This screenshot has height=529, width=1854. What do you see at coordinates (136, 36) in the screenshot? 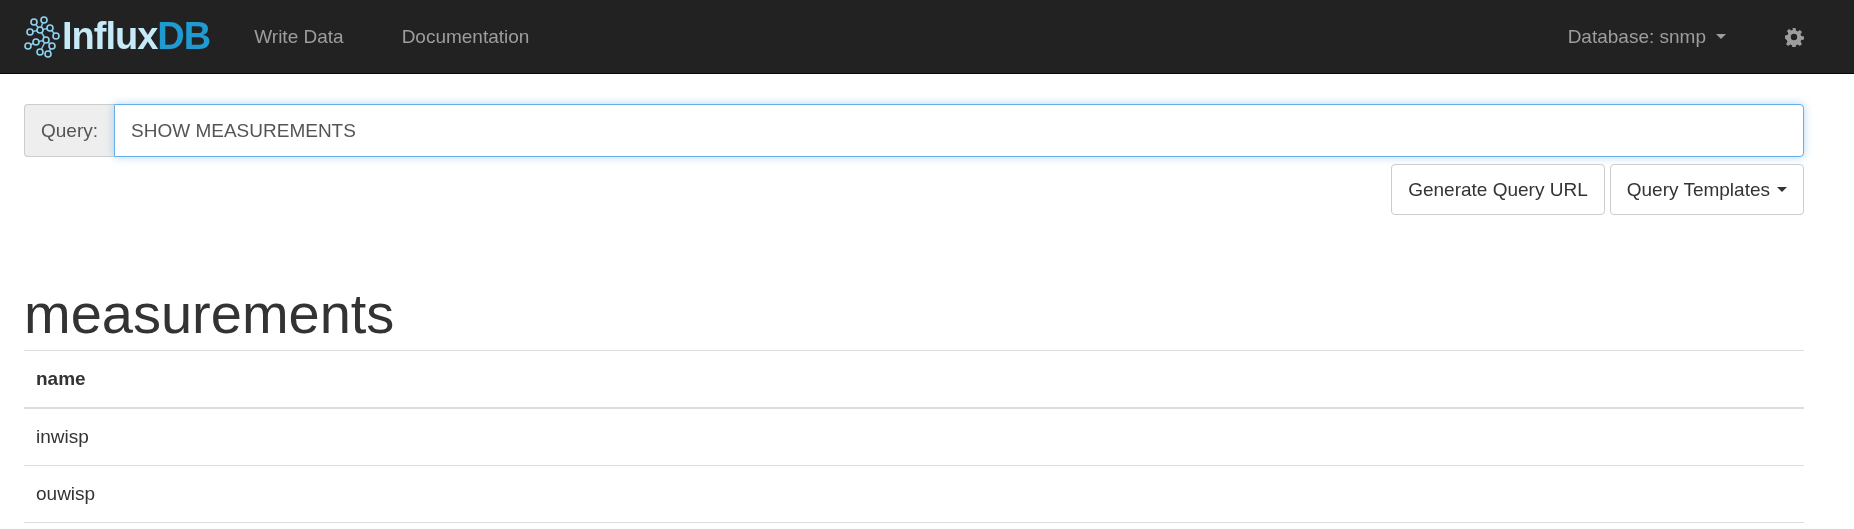
I see `logo-wordmark: InfluxDB` at bounding box center [136, 36].